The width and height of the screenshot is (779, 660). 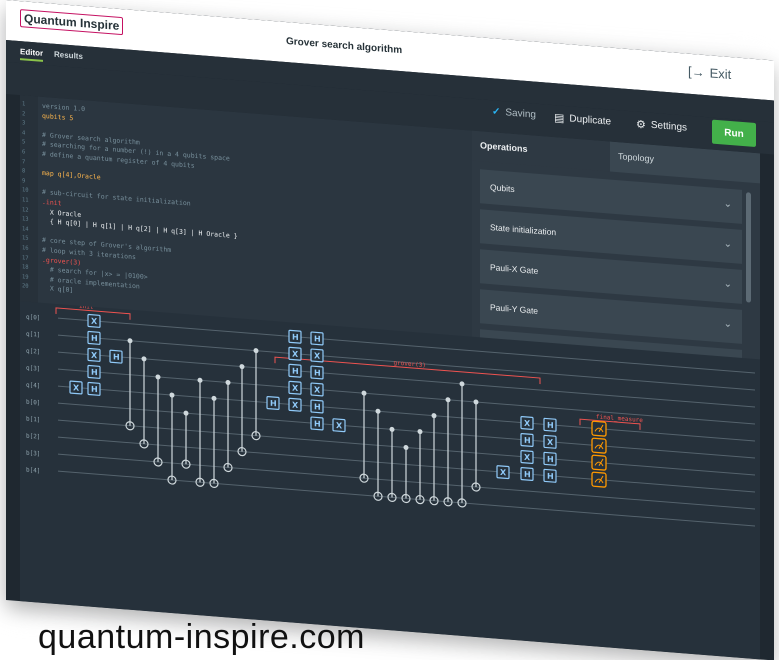 What do you see at coordinates (33, 352) in the screenshot?
I see `qubit-label: q[2]` at bounding box center [33, 352].